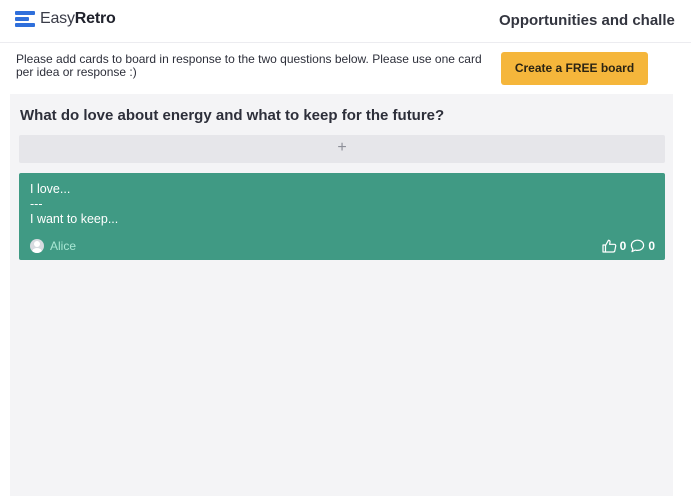 The width and height of the screenshot is (691, 496). I want to click on comment-bubble-icon, so click(638, 246).